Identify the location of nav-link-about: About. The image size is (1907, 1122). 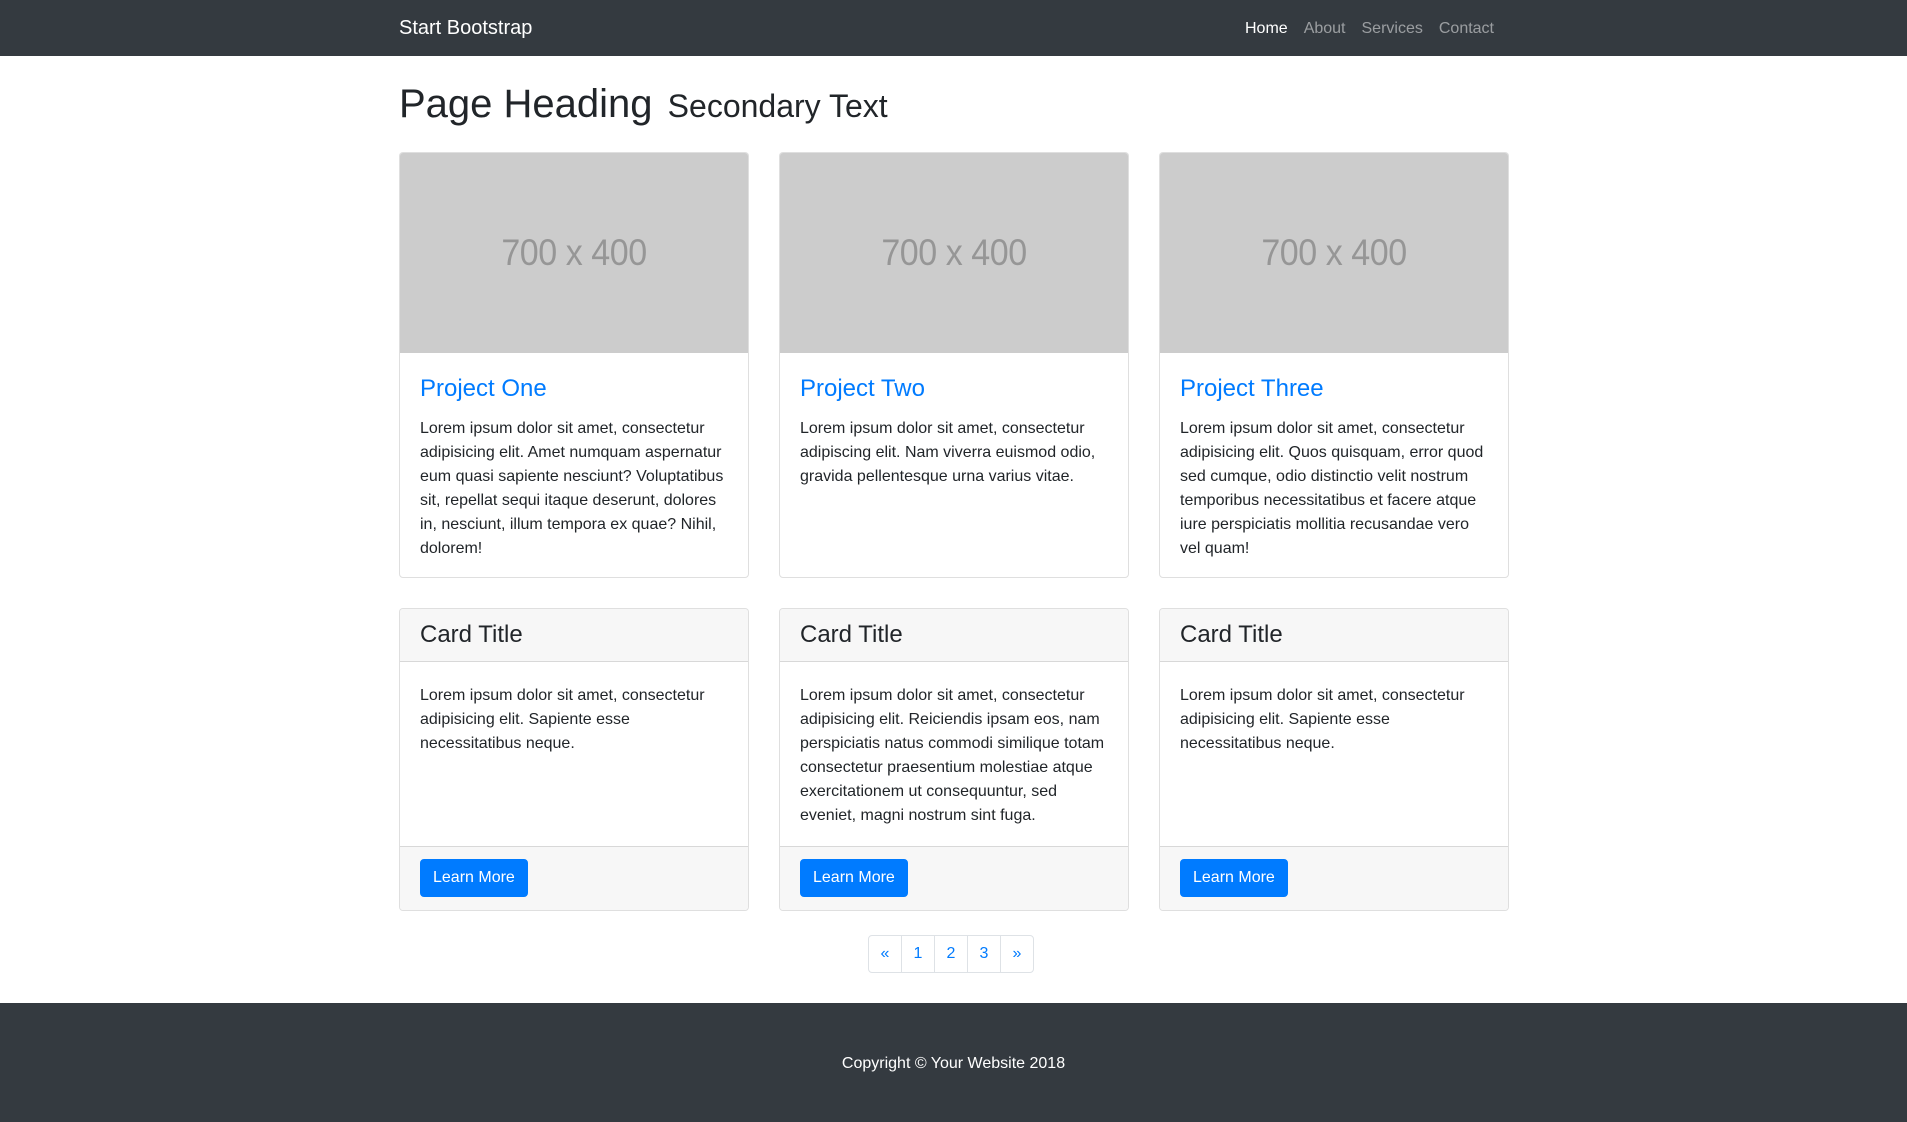
(1325, 28).